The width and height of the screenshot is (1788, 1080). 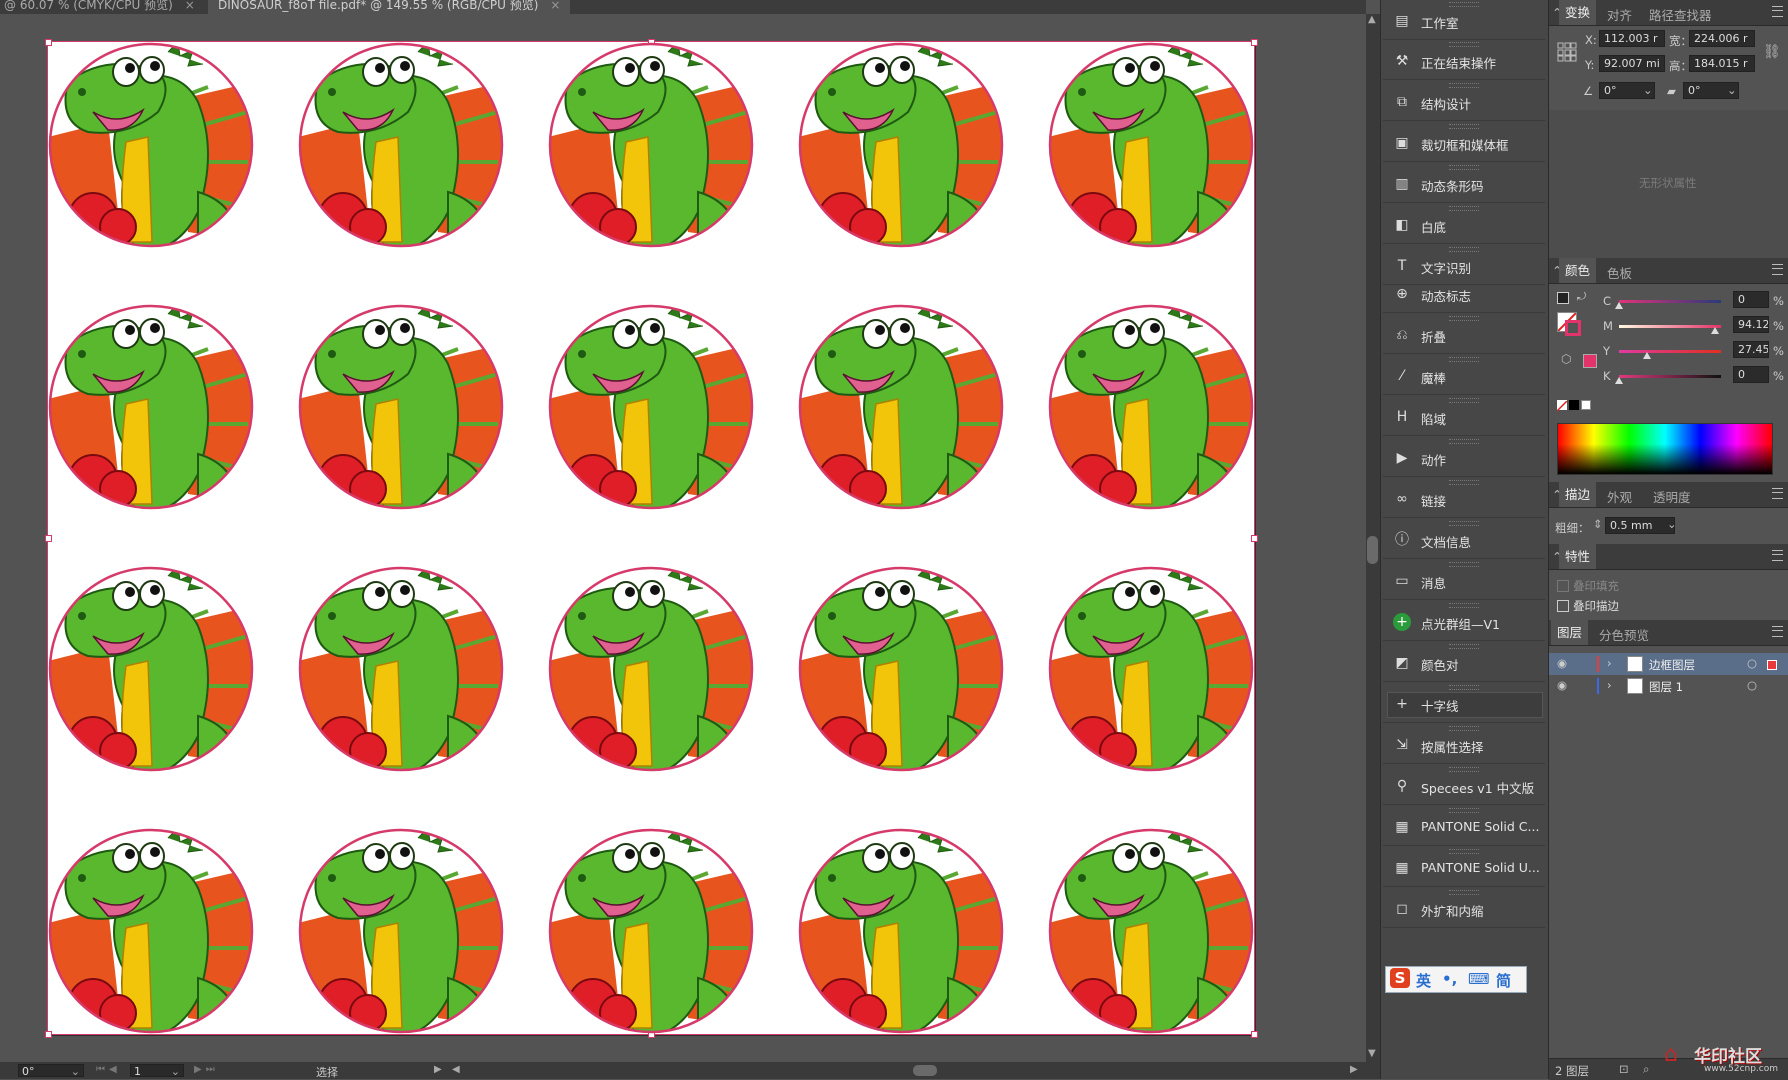 I want to click on tab-transform: 变换, so click(x=1578, y=12).